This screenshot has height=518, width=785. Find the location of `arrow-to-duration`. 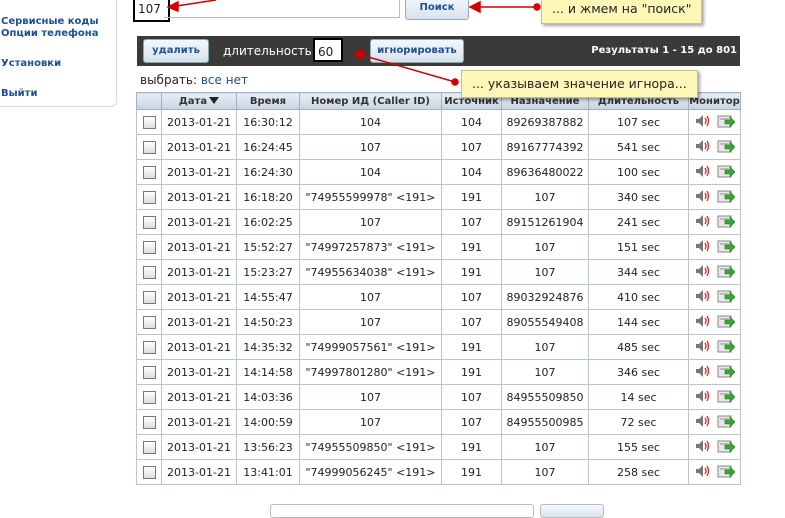

arrow-to-duration is located at coordinates (406, 68).